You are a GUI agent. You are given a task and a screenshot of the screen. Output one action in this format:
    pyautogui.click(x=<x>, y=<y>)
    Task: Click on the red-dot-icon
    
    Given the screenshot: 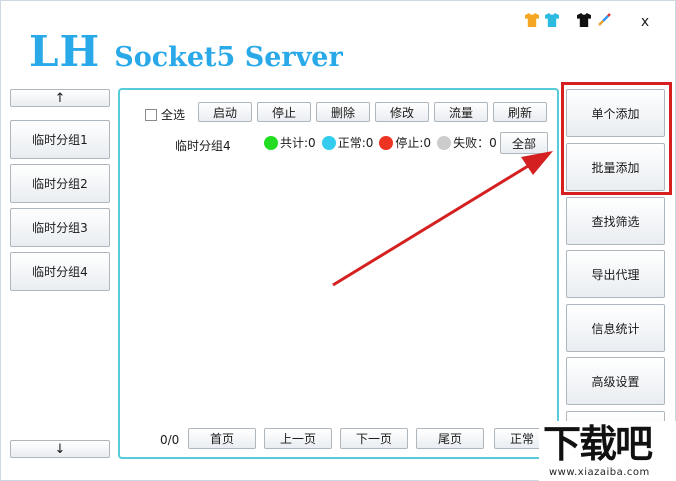 What is the action you would take?
    pyautogui.click(x=386, y=142)
    